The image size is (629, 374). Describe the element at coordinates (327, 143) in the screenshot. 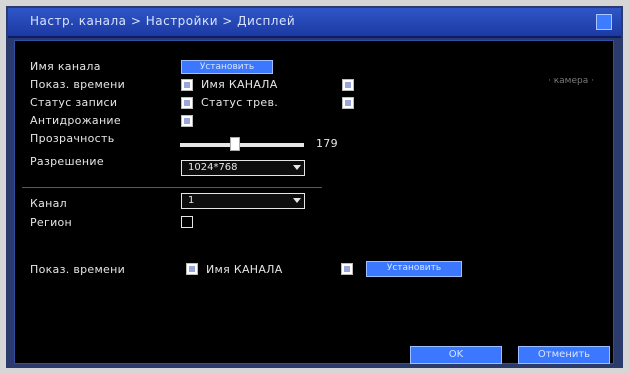

I see `transparency-value: 179` at that location.